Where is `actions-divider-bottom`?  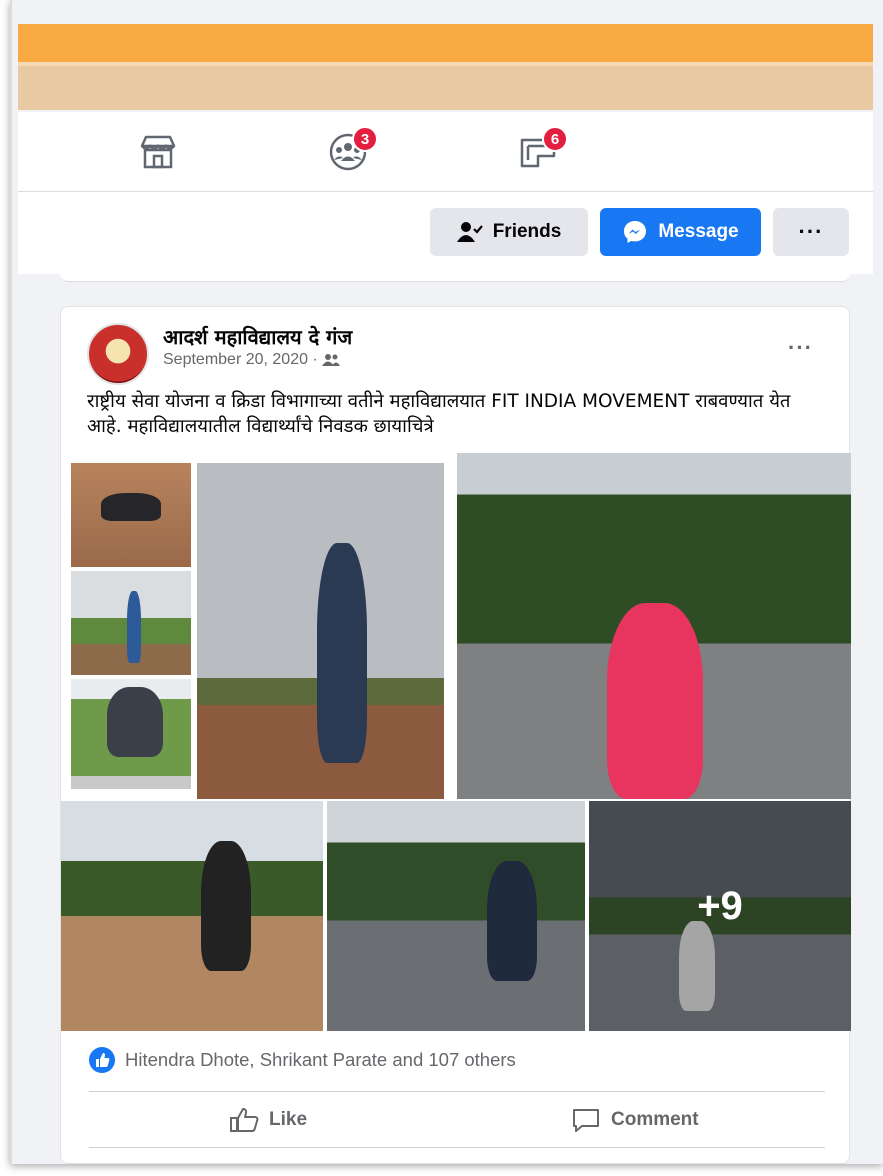
actions-divider-bottom is located at coordinates (457, 1147).